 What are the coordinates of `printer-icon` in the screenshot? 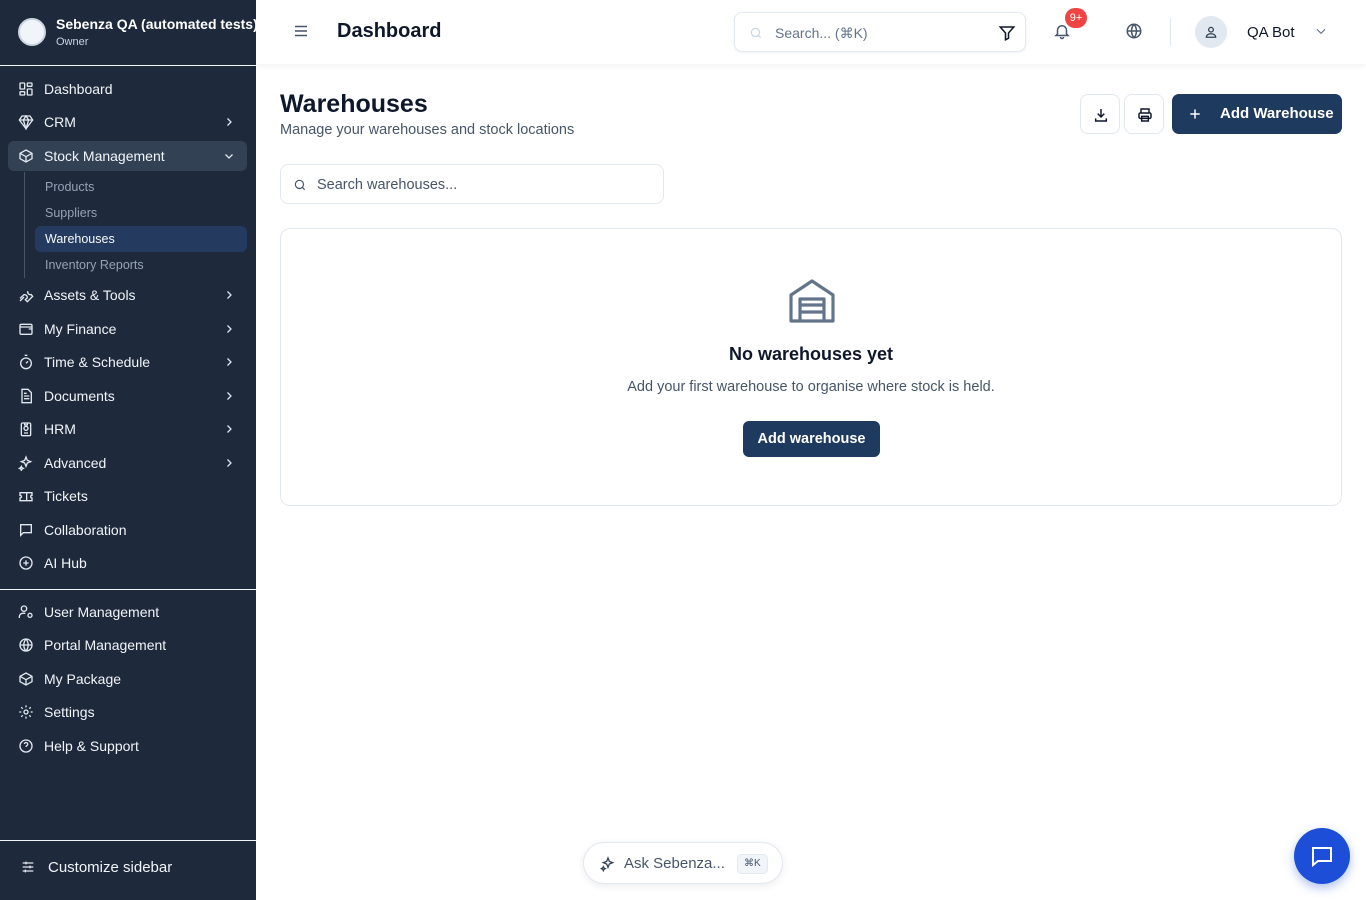 It's located at (1145, 115).